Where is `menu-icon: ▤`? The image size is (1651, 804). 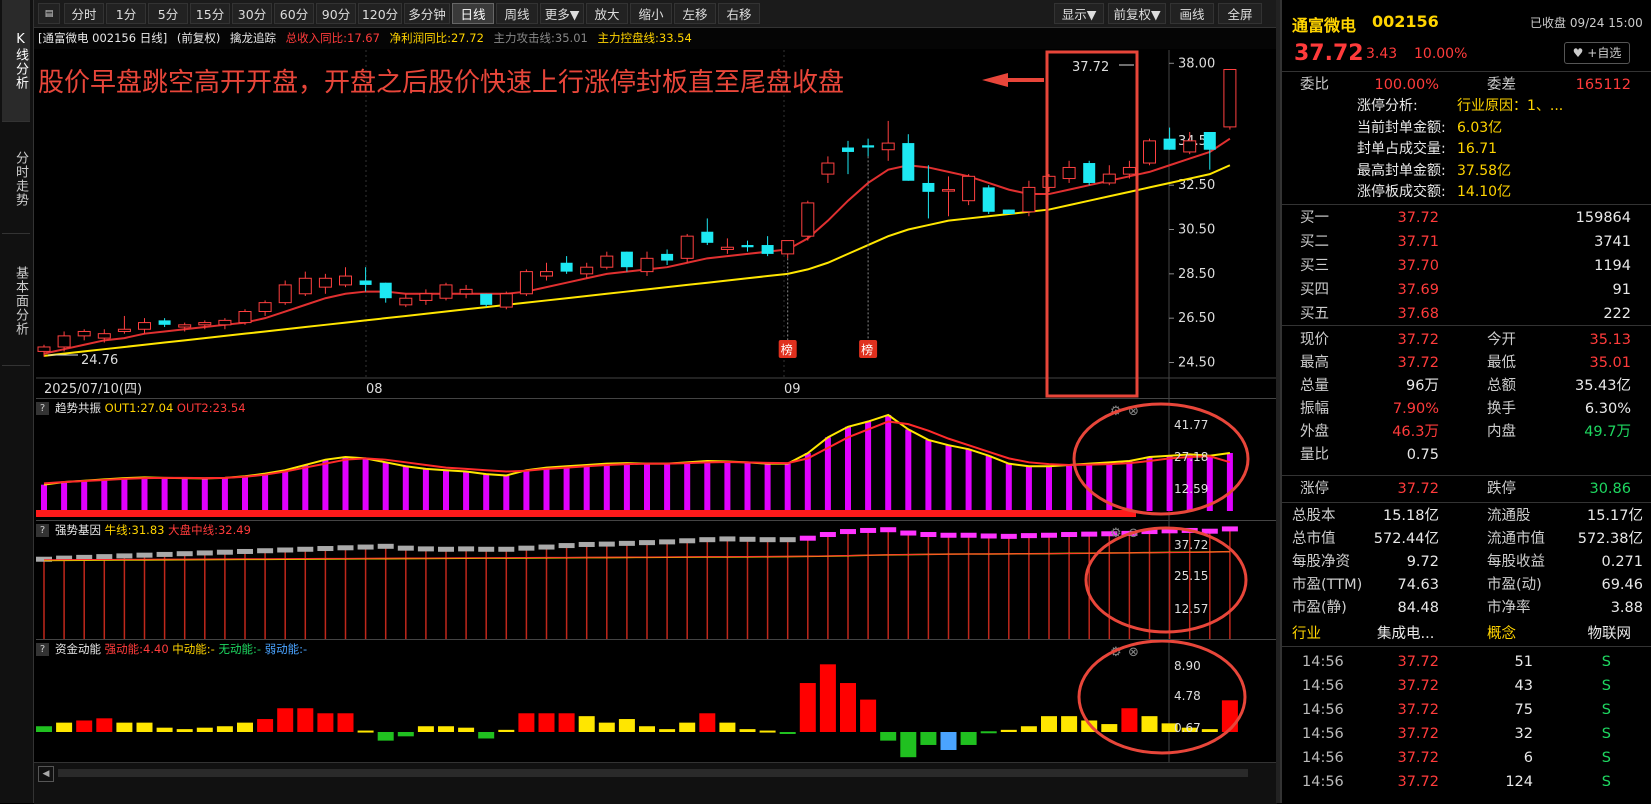 menu-icon: ▤ is located at coordinates (49, 13).